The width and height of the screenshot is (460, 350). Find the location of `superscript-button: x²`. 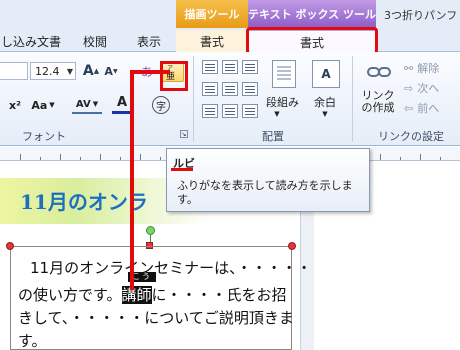

superscript-button: x² is located at coordinates (15, 105).